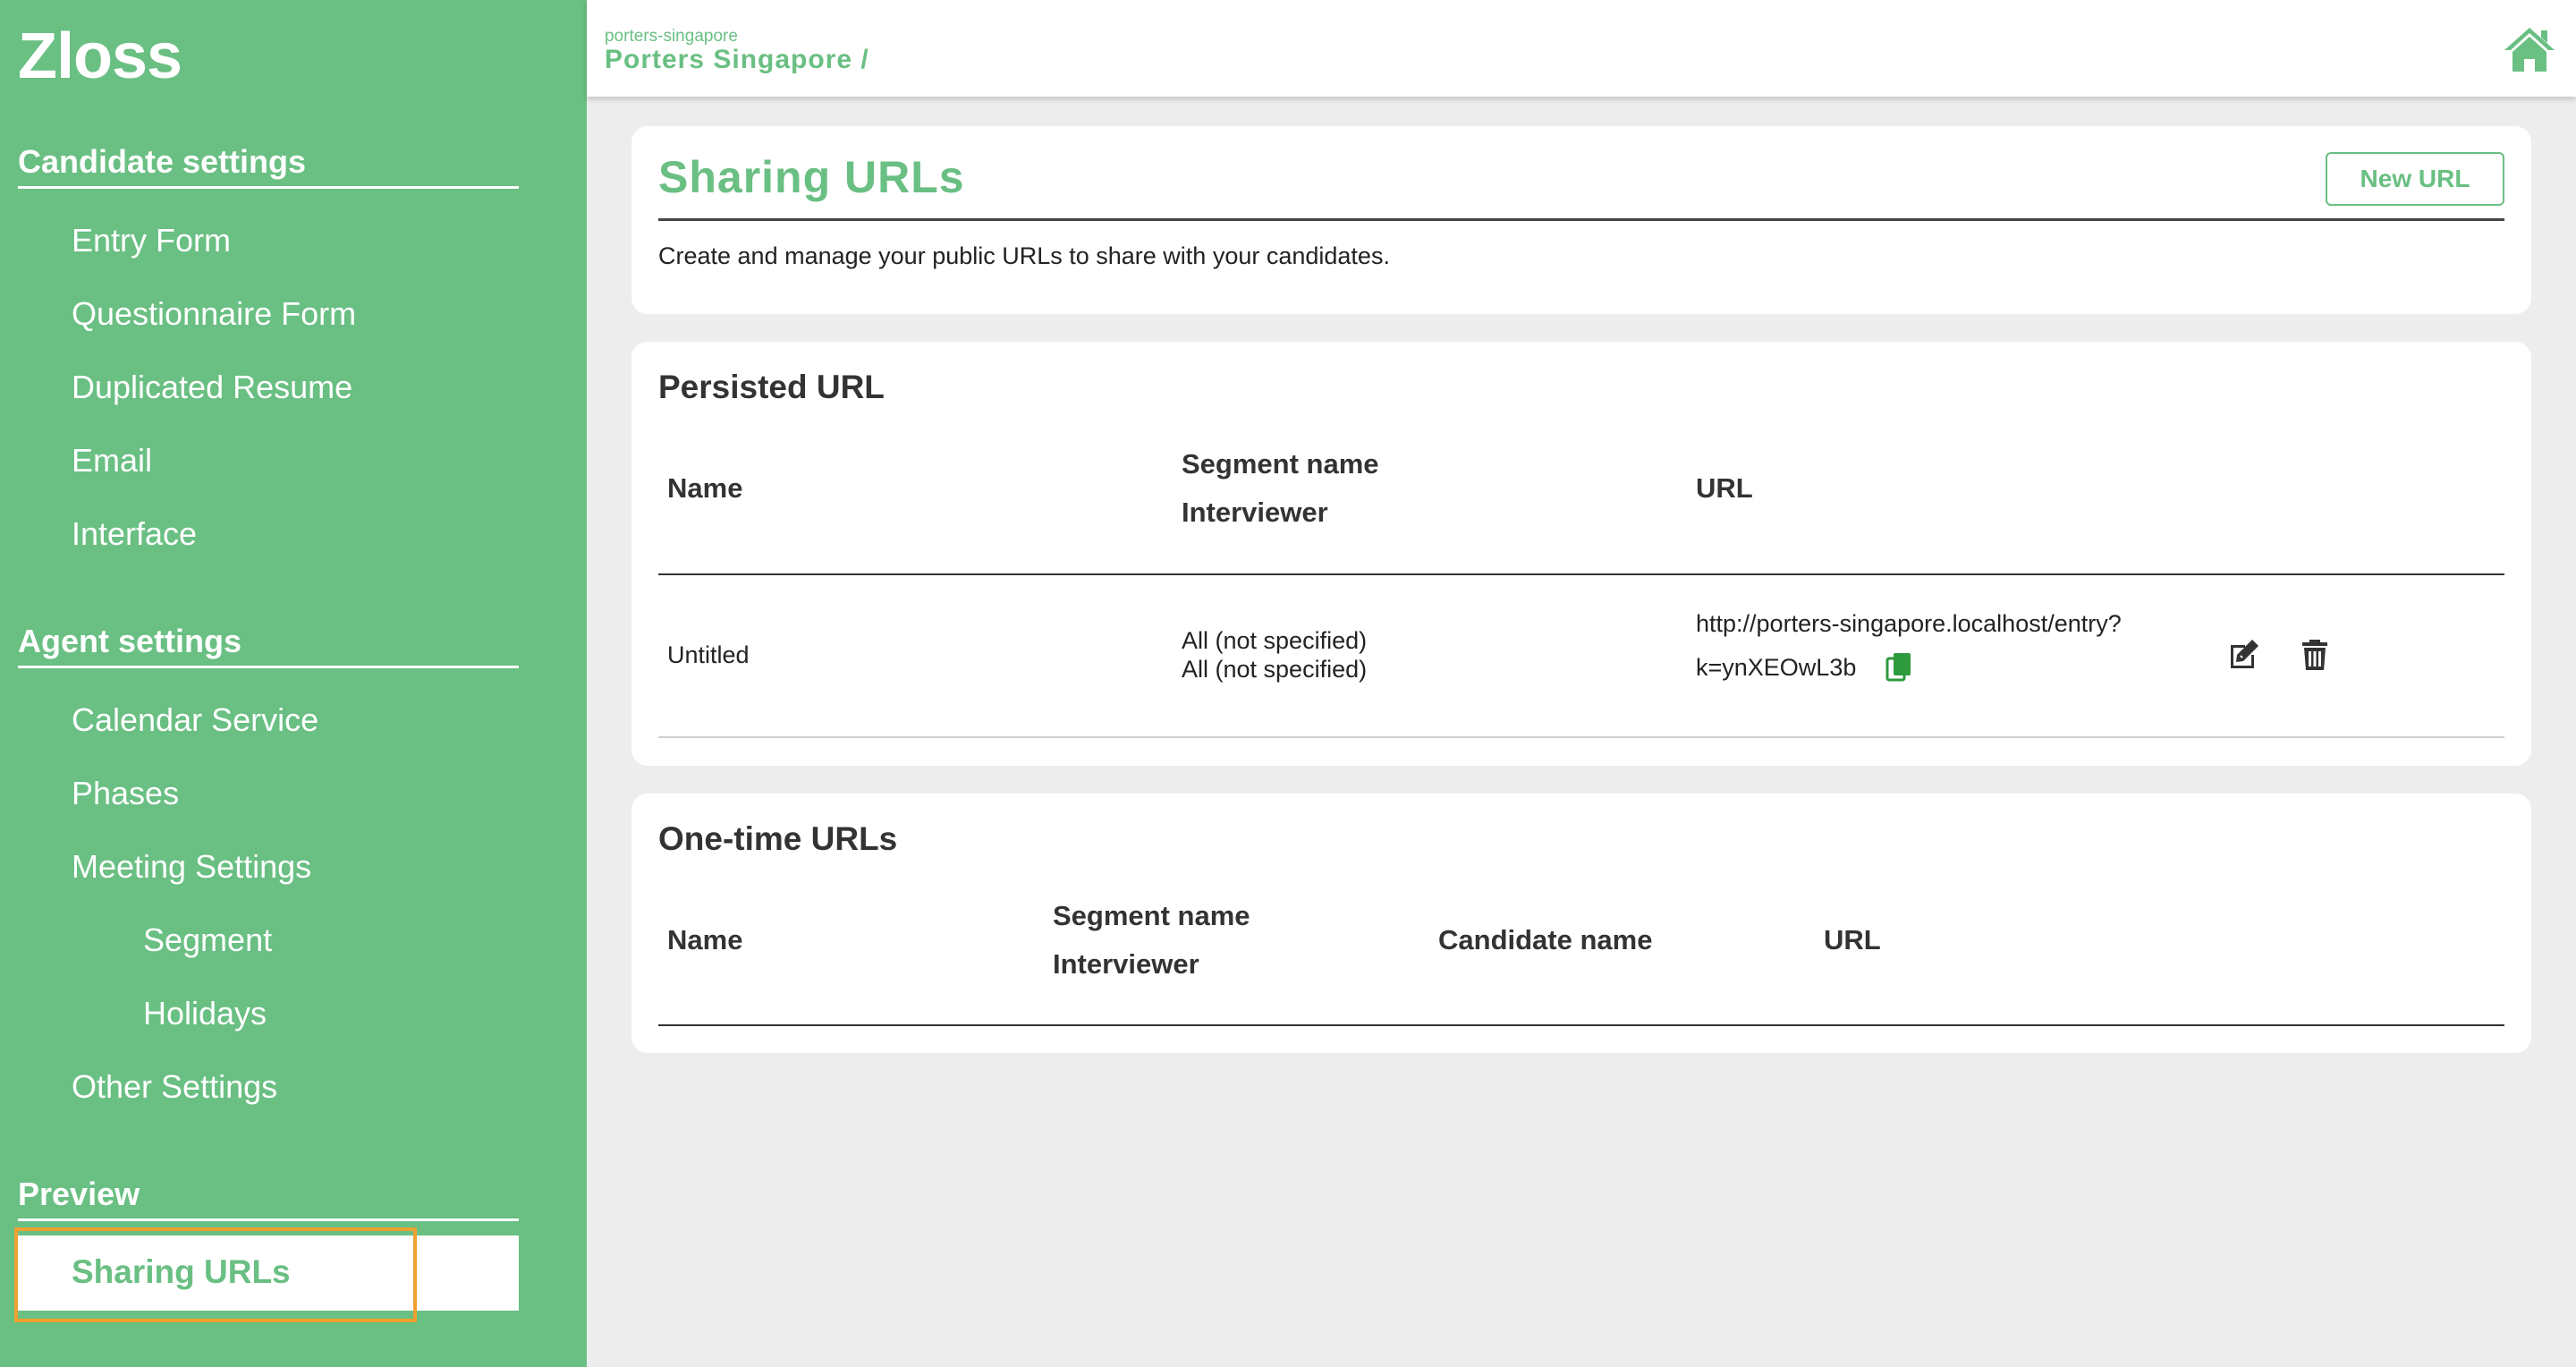  I want to click on sidebar-item-meeting-settings: Meeting Settings, so click(191, 867).